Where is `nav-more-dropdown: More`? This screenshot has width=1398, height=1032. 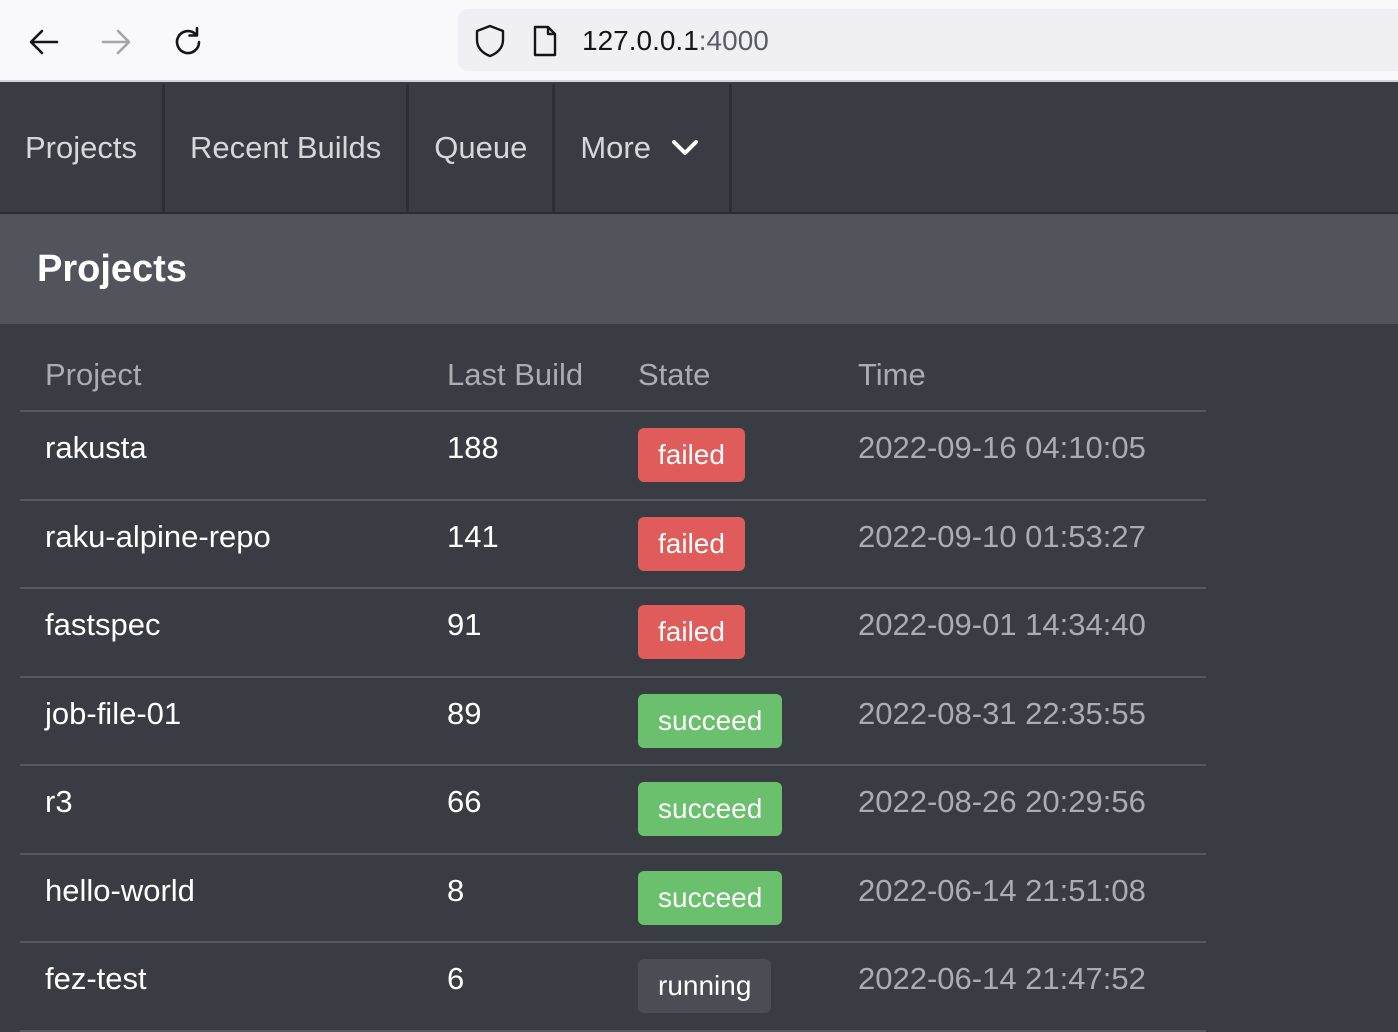
nav-more-dropdown: More is located at coordinates (643, 148).